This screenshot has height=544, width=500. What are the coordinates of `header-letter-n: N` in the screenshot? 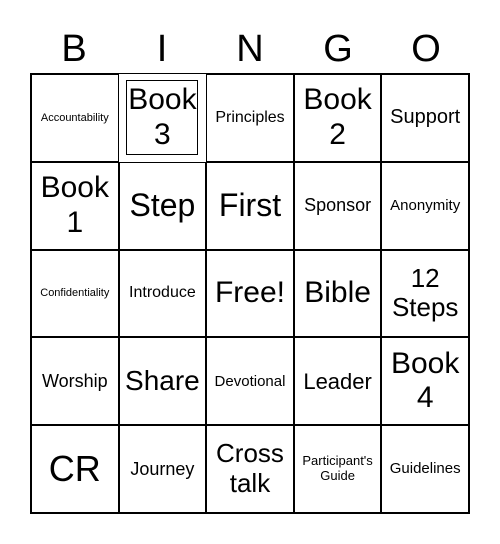 It's located at (250, 49).